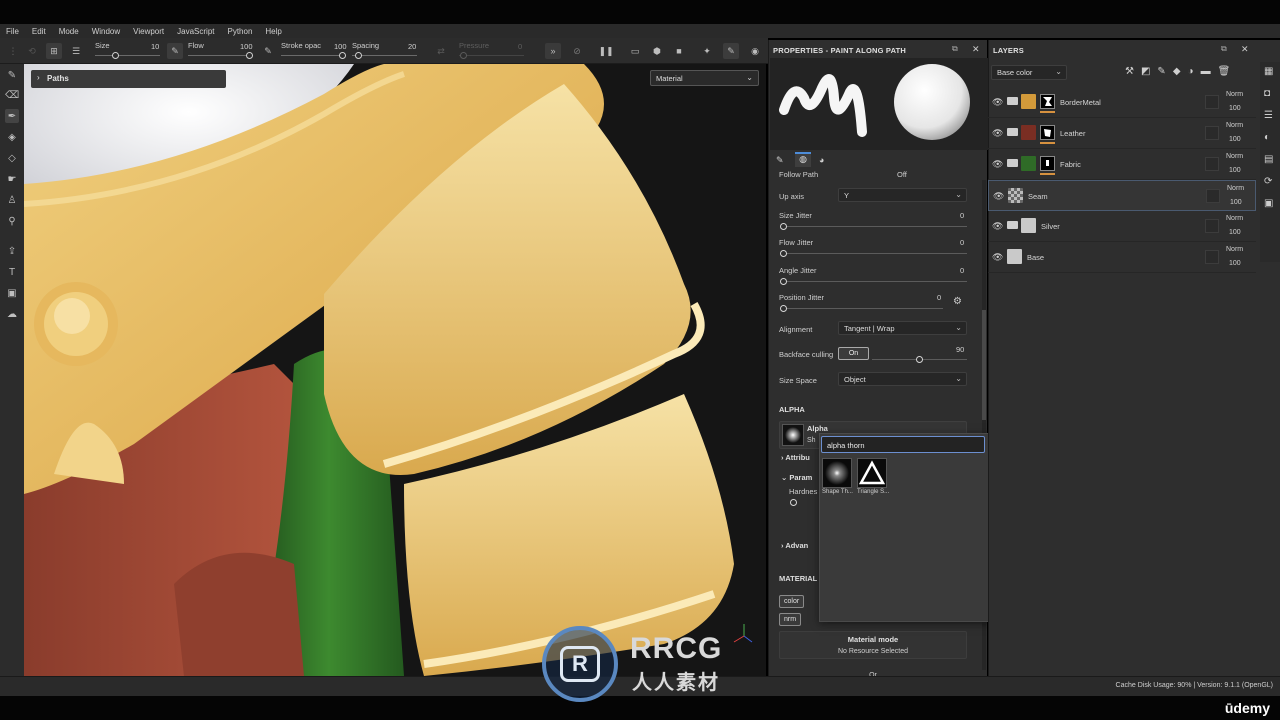 The width and height of the screenshot is (1280, 720). Describe the element at coordinates (12, 75) in the screenshot. I see `paint-tool-icon: ✎` at that location.